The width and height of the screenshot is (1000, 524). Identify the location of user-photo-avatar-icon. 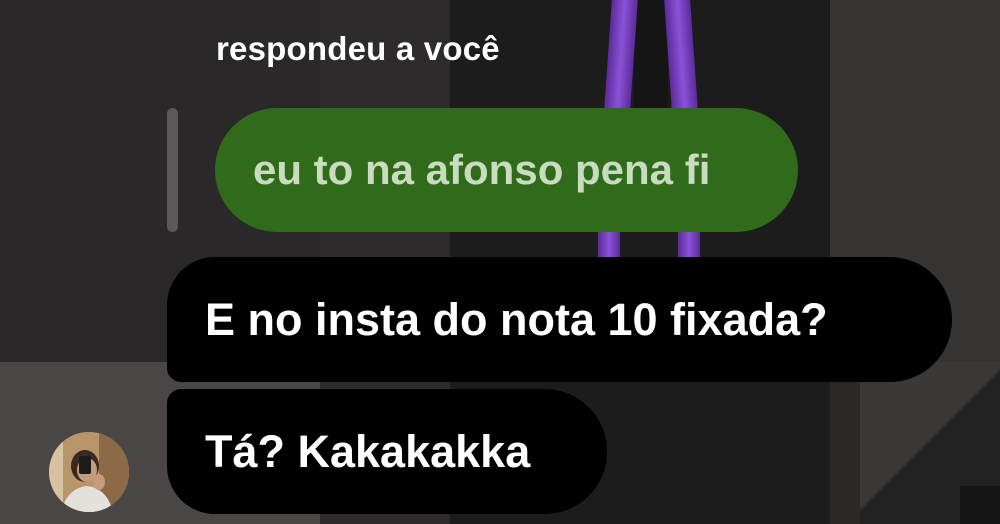
(89, 472).